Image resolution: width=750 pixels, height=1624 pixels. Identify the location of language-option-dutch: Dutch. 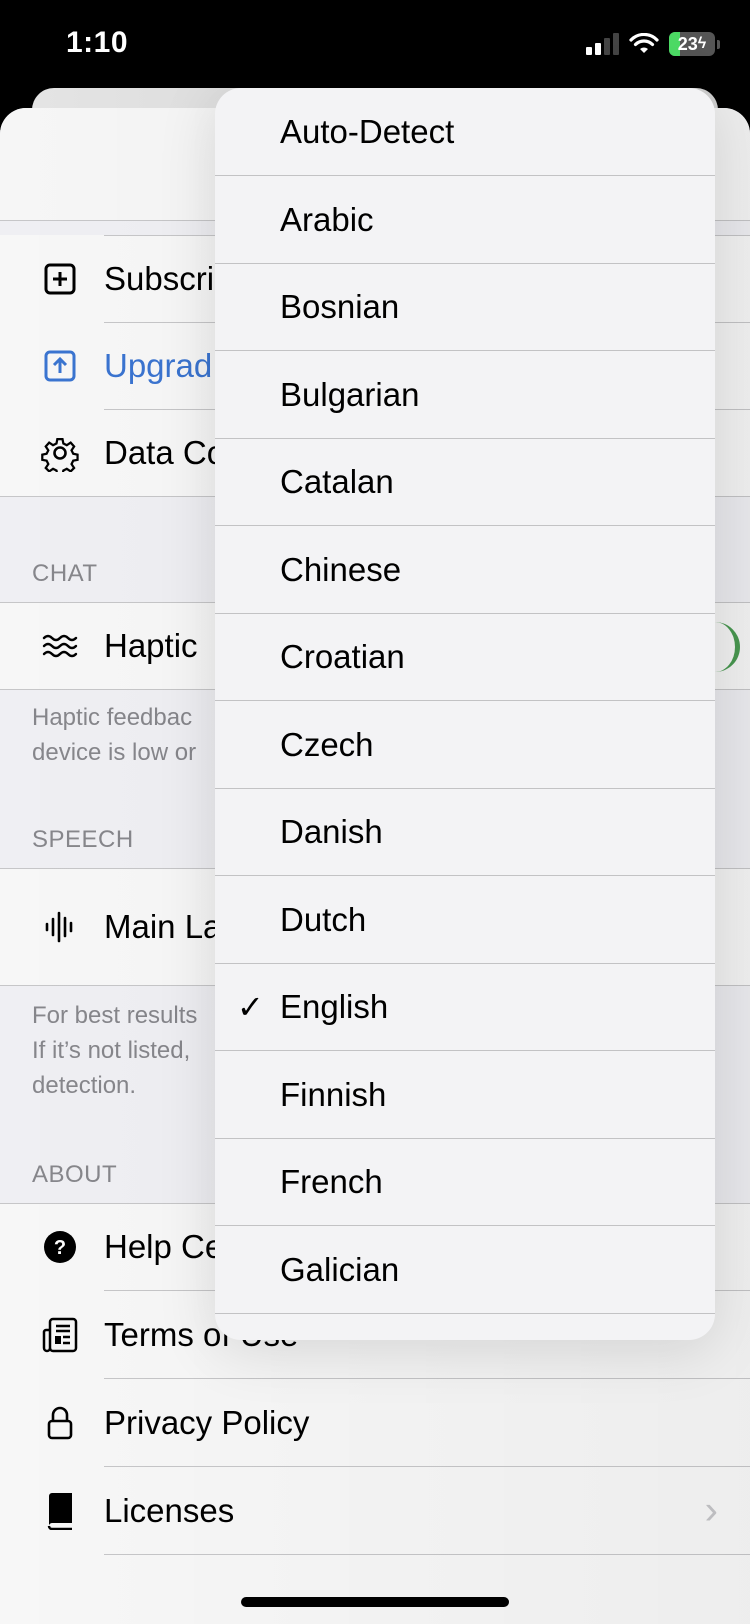
(465, 920).